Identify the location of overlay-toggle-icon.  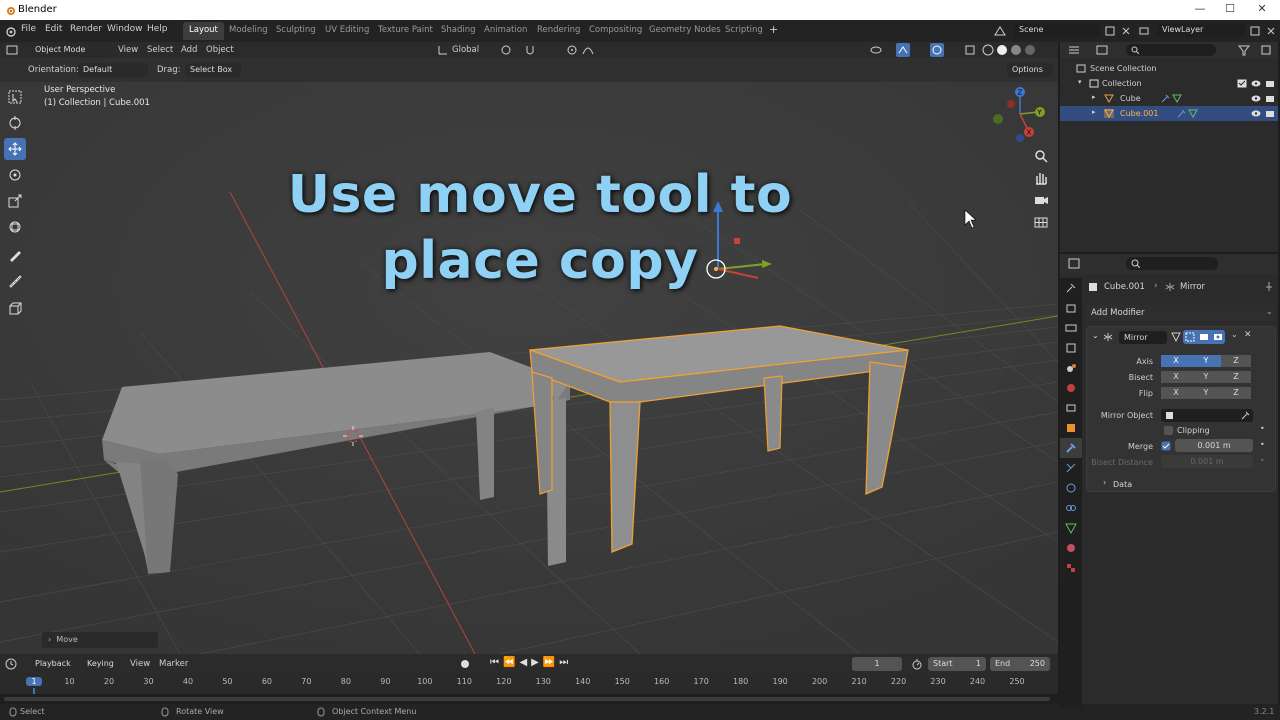
(937, 50).